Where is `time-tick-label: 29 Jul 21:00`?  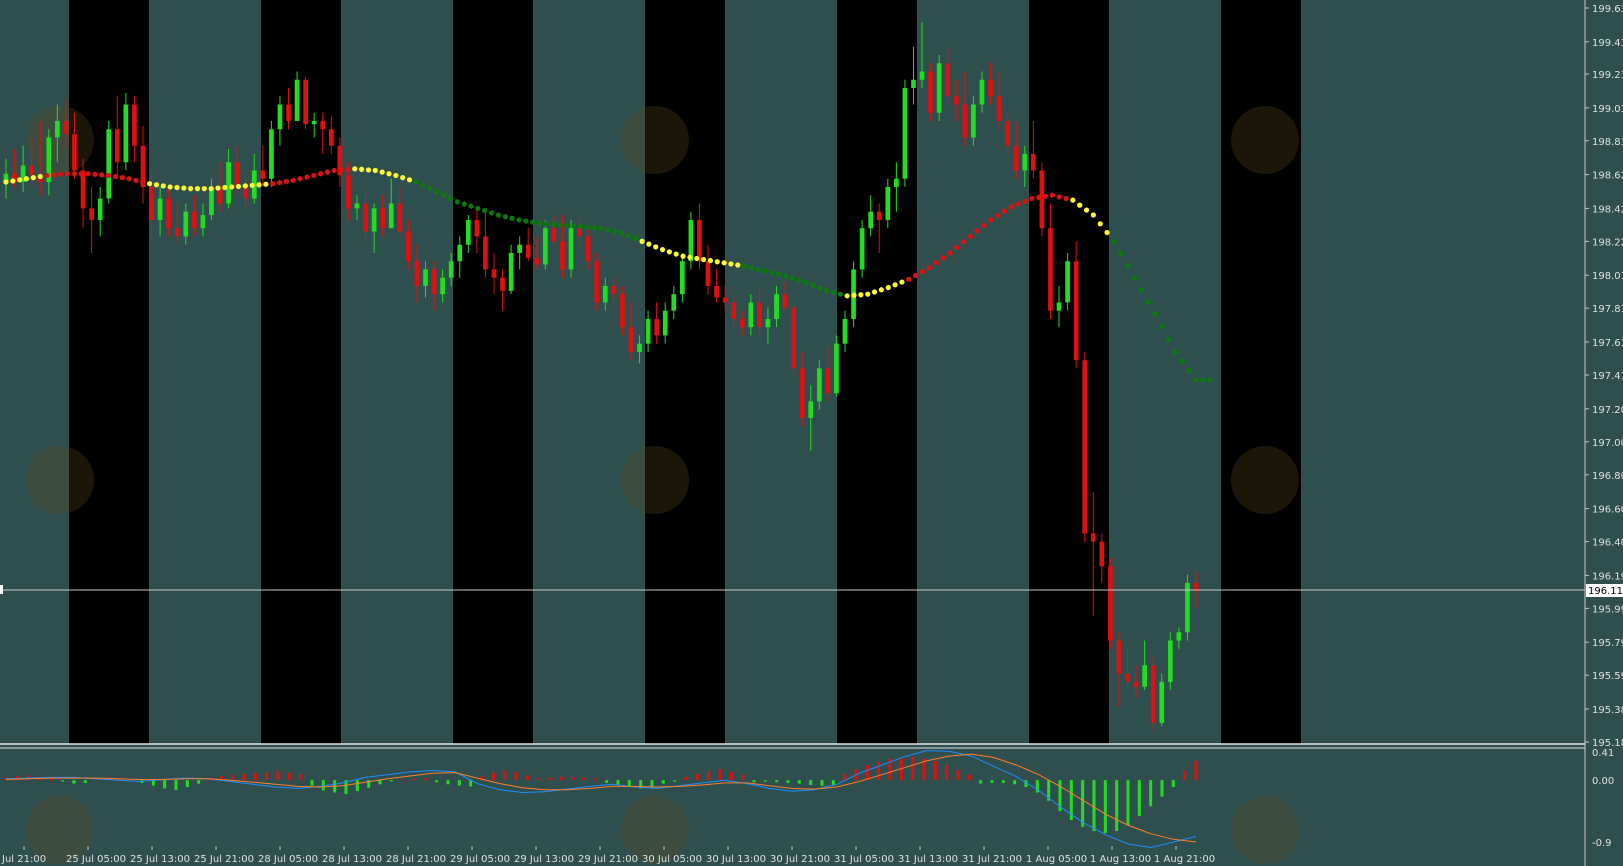
time-tick-label: 29 Jul 21:00 is located at coordinates (608, 859).